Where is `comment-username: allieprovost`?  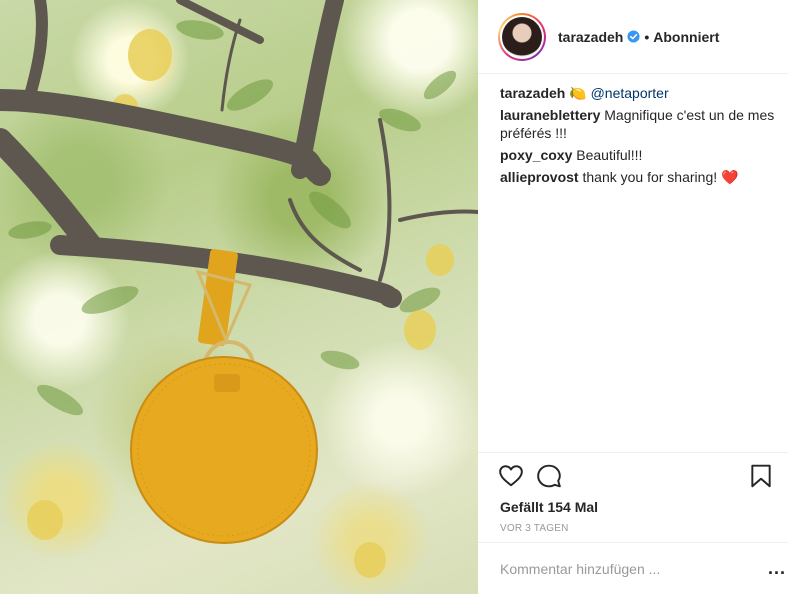
comment-username: allieprovost is located at coordinates (539, 177).